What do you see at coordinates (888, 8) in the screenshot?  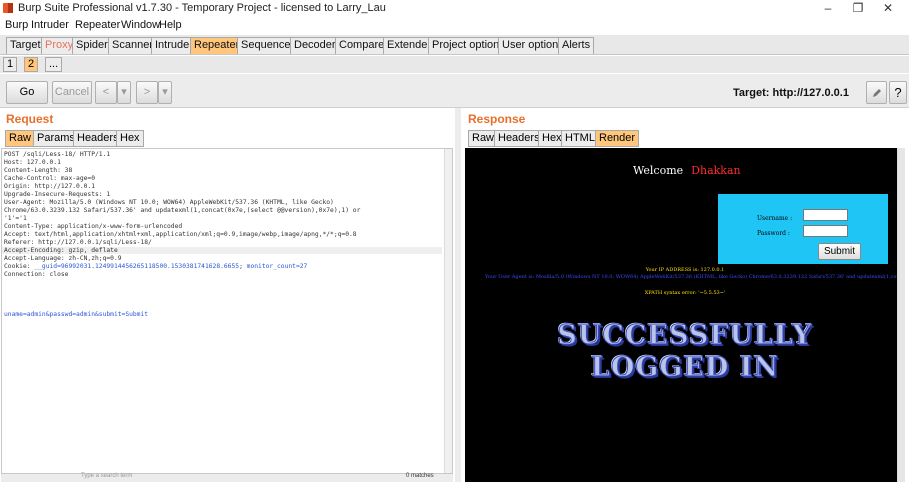 I see `close-button: ✕` at bounding box center [888, 8].